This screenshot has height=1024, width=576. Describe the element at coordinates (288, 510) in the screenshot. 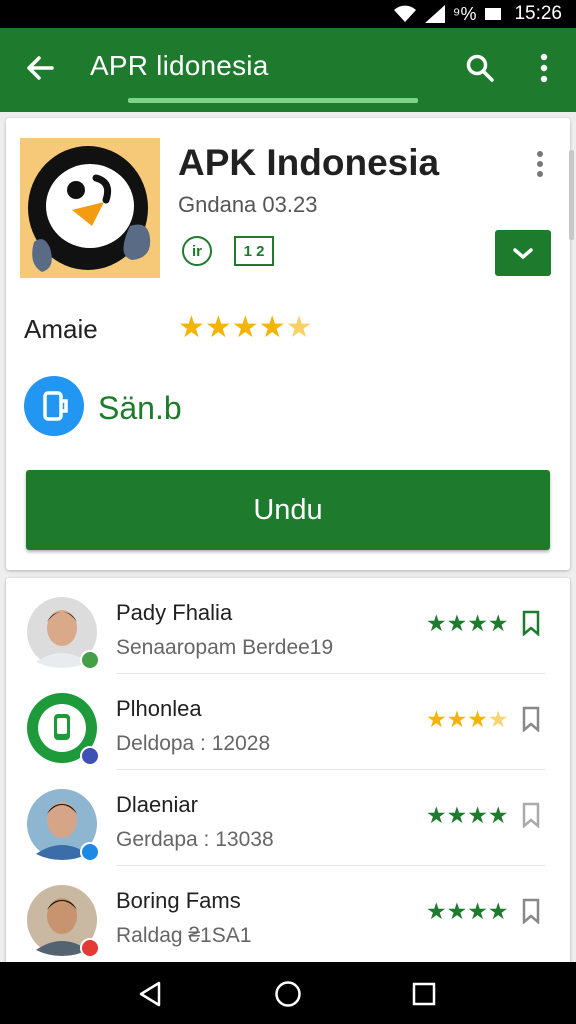

I see `download-button: Undu` at that location.